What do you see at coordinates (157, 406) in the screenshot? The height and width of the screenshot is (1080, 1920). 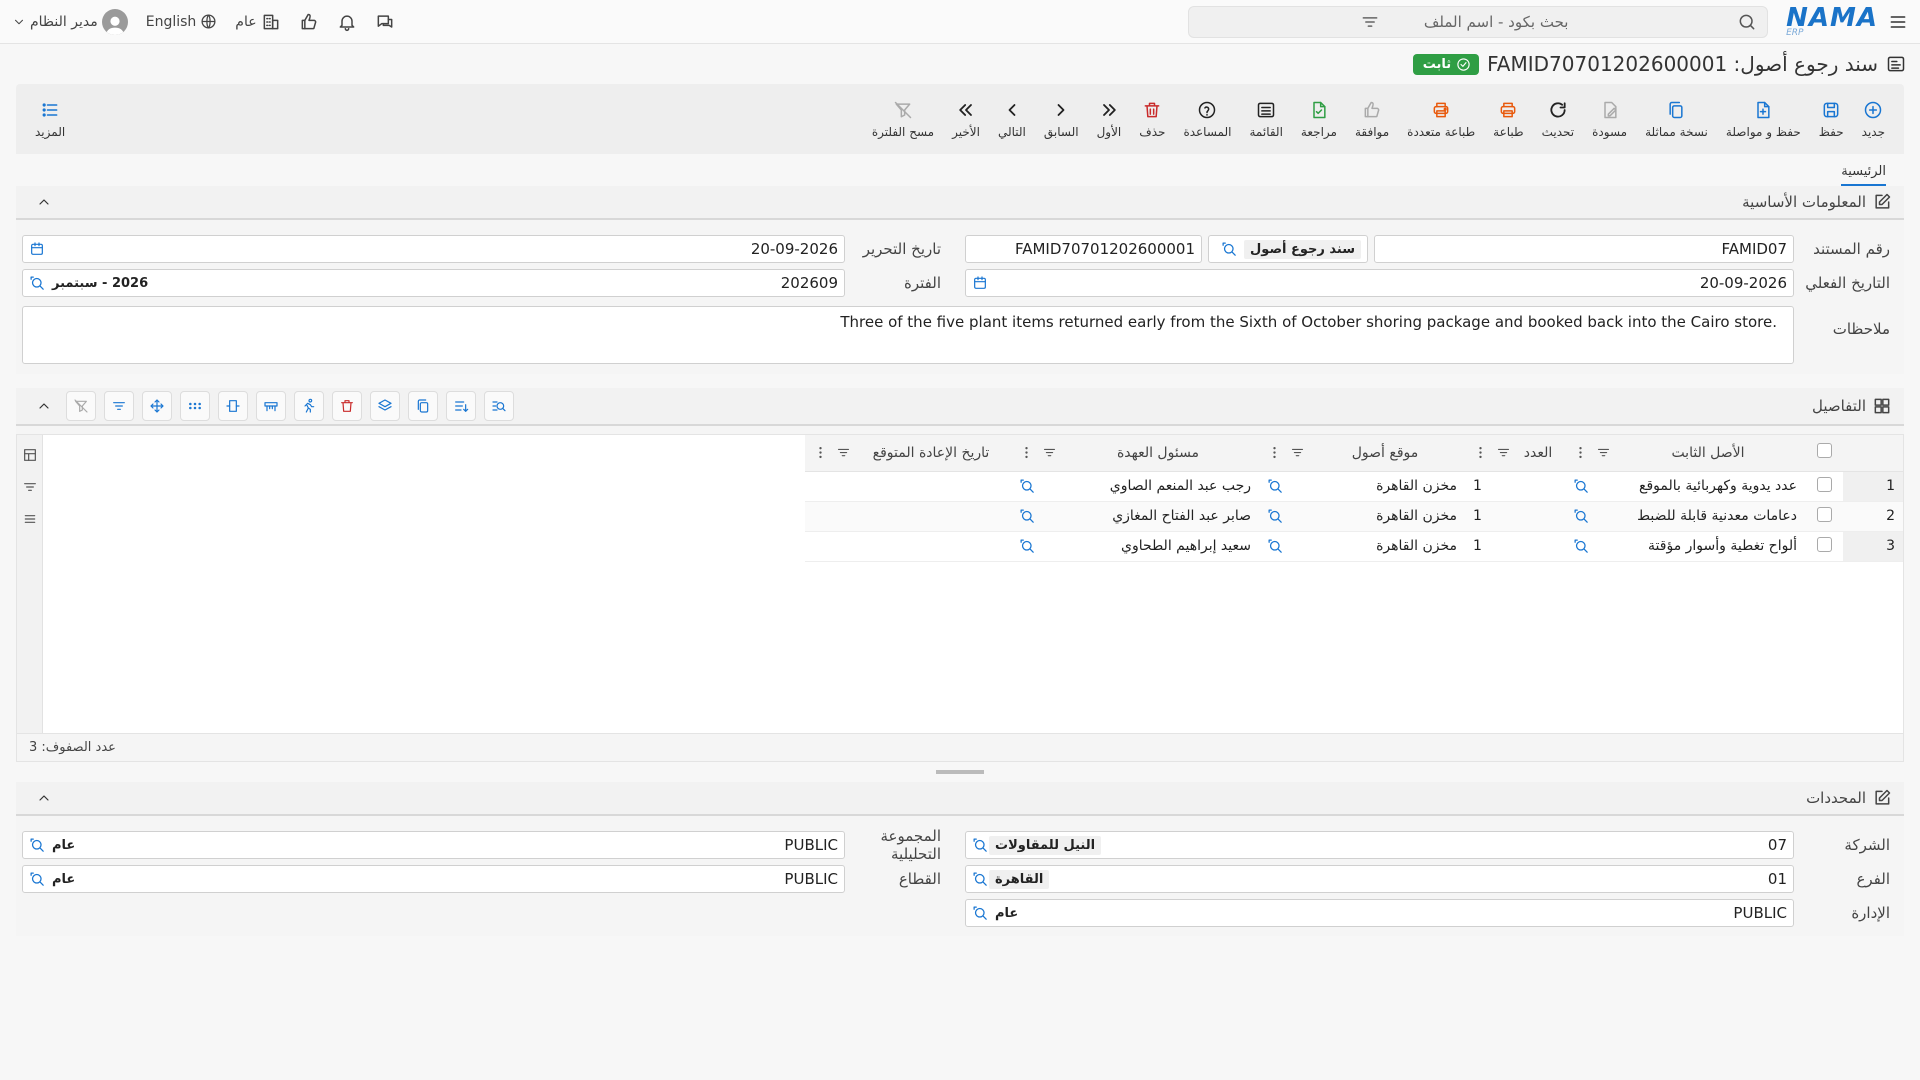 I see `move-button` at bounding box center [157, 406].